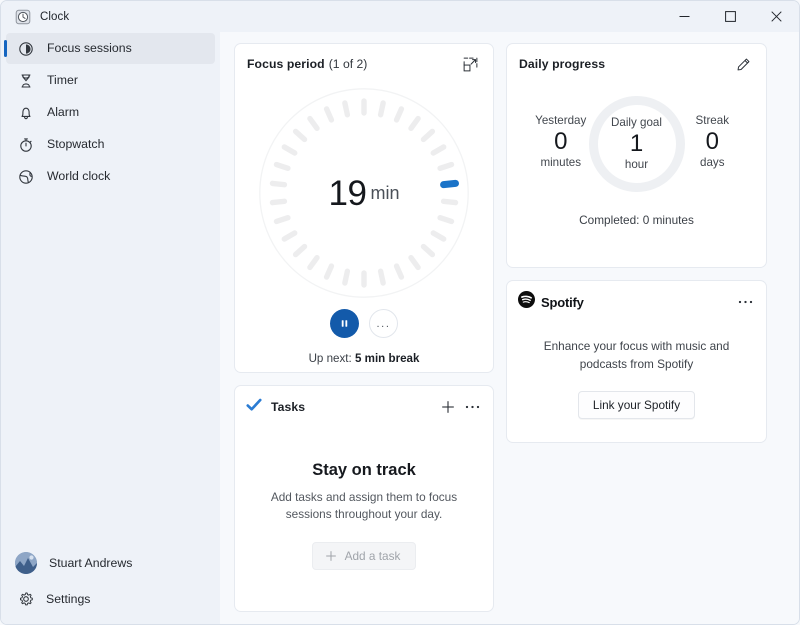 The image size is (800, 625). Describe the element at coordinates (110, 144) in the screenshot. I see `sidebar-item-stopwatch: Stopwatch` at that location.